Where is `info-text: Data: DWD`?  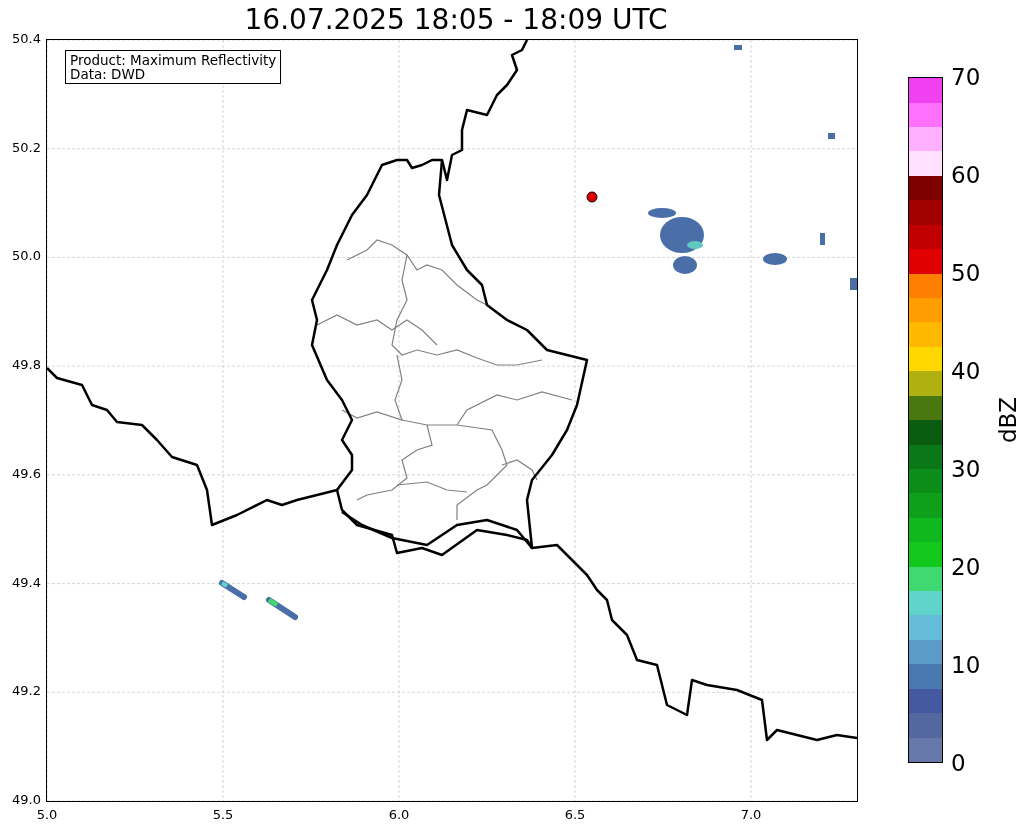
info-text: Data: DWD is located at coordinates (108, 74).